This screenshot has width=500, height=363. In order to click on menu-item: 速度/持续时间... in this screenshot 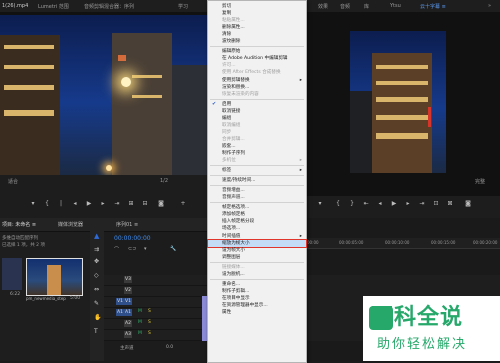, I will do `click(257, 181)`.